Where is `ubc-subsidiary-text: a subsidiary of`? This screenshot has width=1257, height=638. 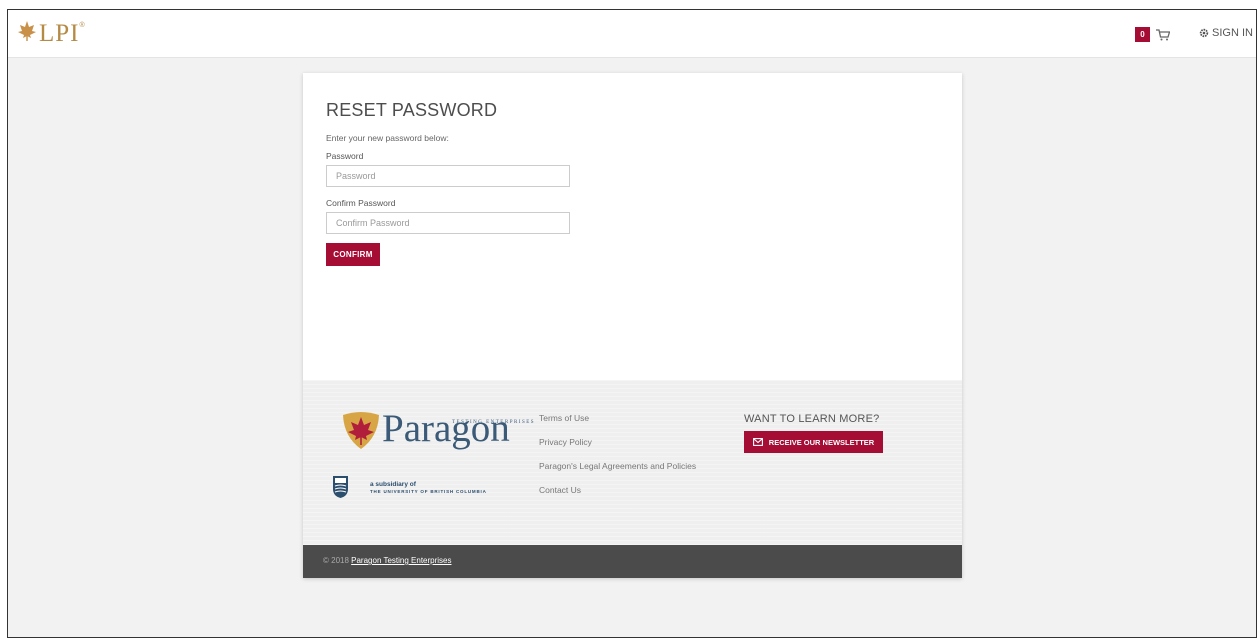
ubc-subsidiary-text: a subsidiary of is located at coordinates (393, 484).